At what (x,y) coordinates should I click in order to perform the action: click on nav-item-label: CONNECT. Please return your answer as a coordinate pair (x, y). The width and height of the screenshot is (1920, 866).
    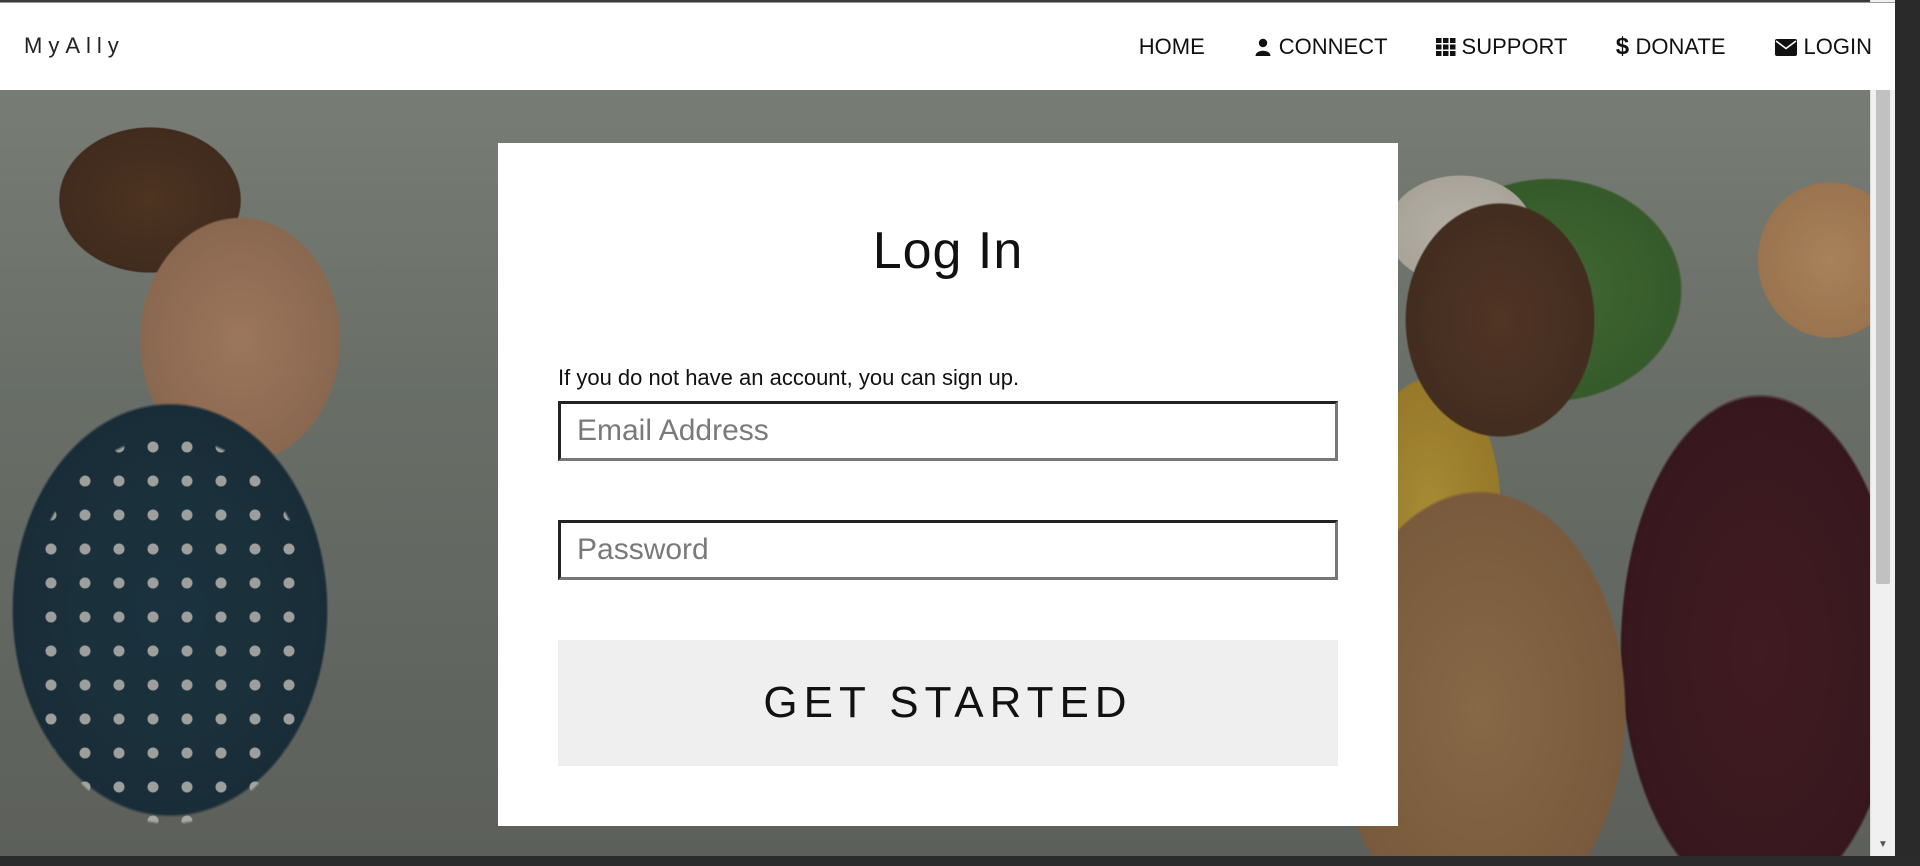
    Looking at the image, I should click on (1333, 46).